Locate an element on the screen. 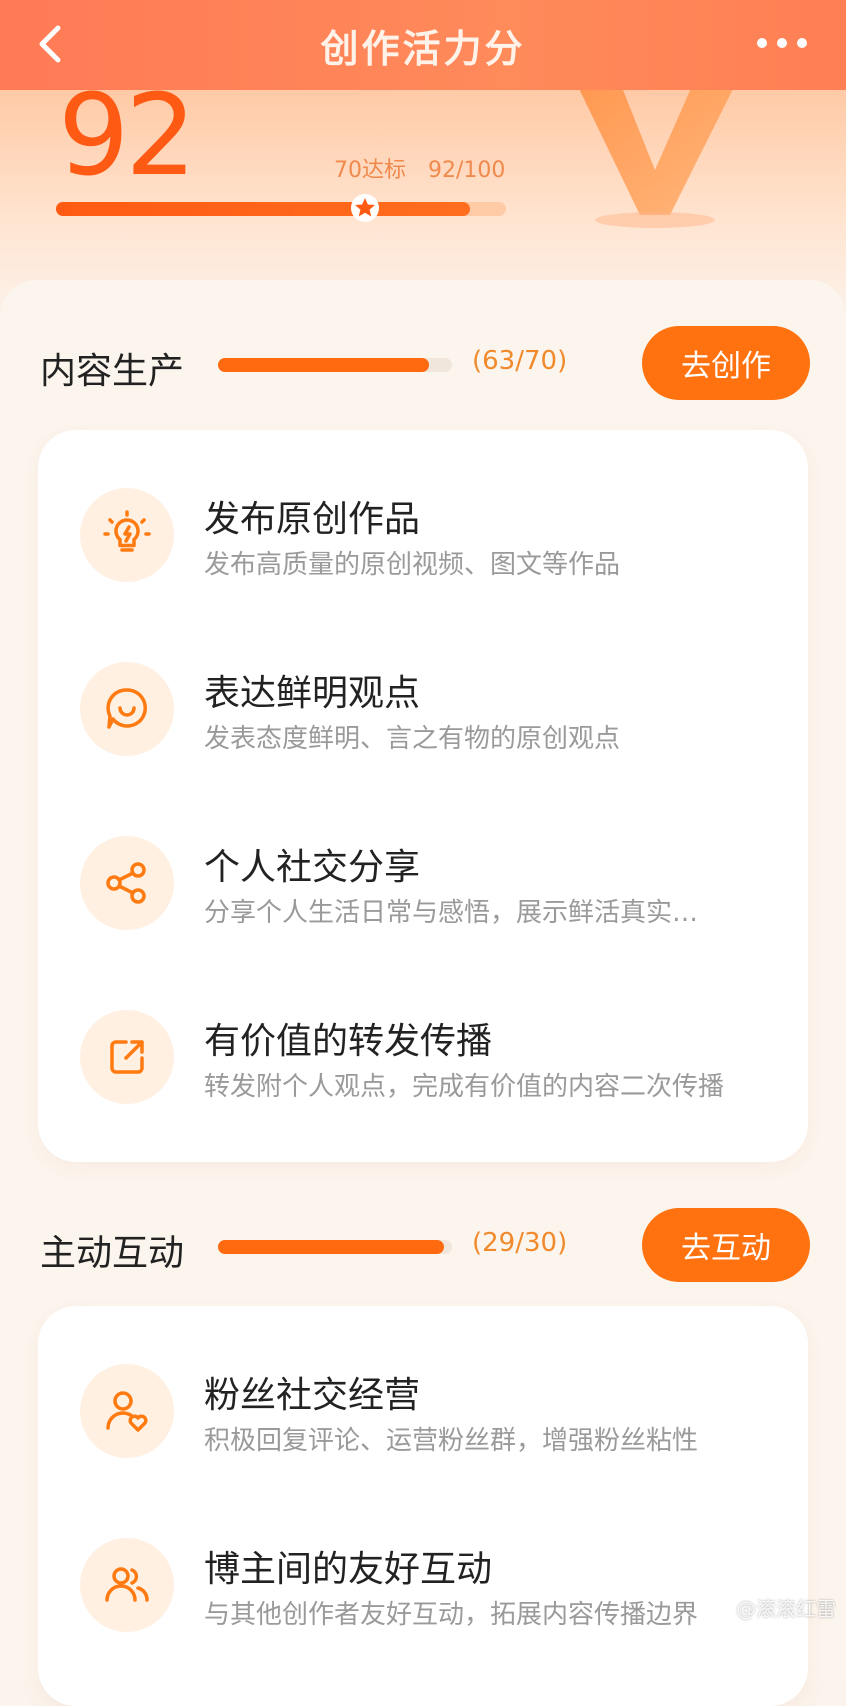 The image size is (846, 1706). go-interact-button: 去互动 is located at coordinates (726, 1245).